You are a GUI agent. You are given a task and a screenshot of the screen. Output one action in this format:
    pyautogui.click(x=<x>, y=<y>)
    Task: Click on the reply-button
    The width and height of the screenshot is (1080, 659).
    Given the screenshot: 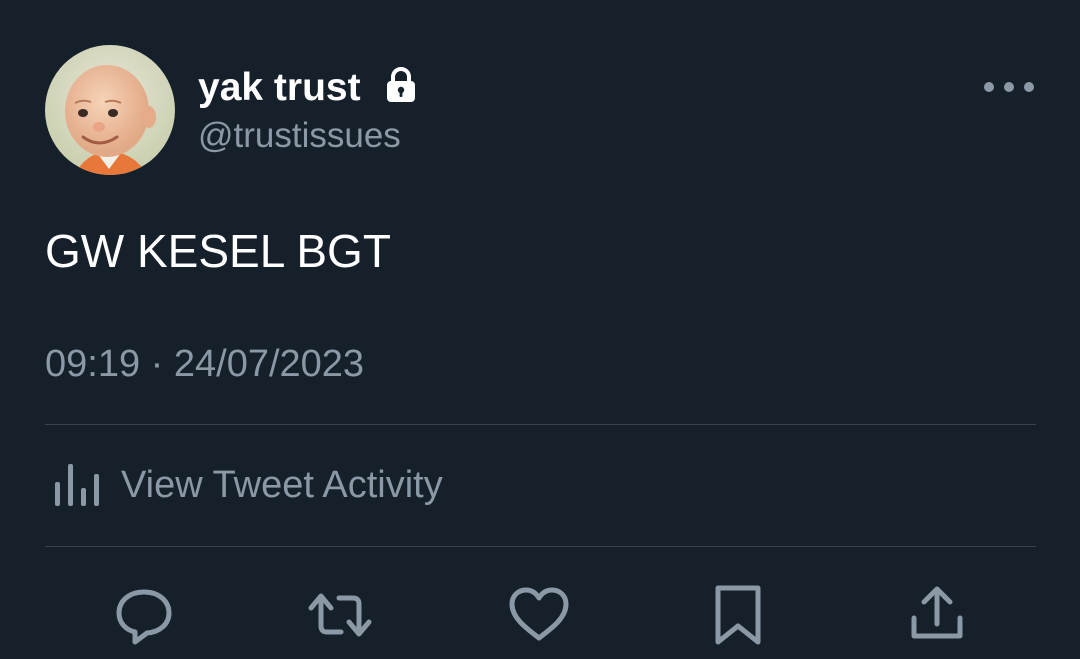 What is the action you would take?
    pyautogui.click(x=144, y=615)
    